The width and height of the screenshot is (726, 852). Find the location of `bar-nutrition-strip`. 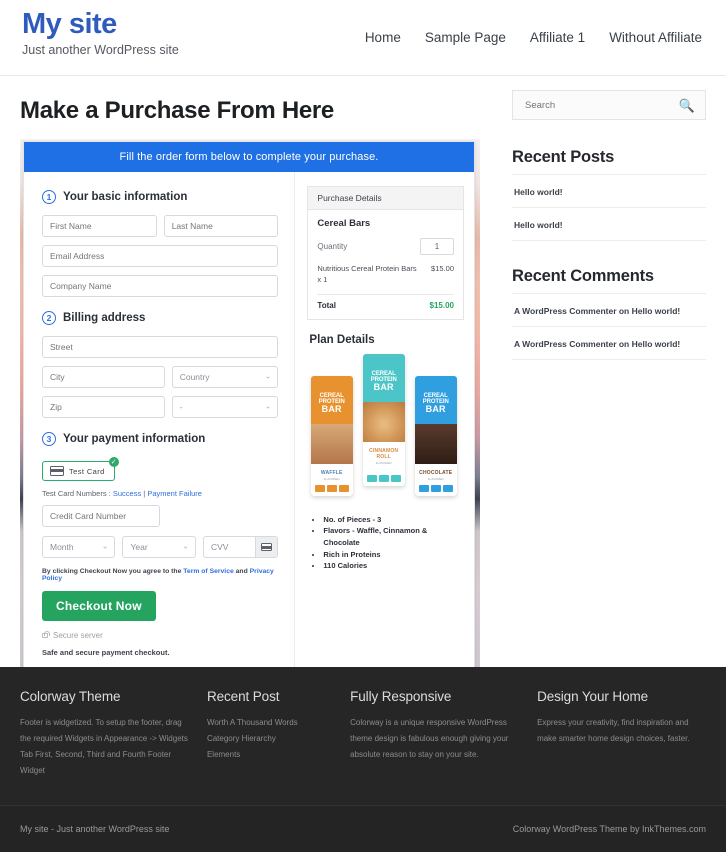

bar-nutrition-strip is located at coordinates (435, 488).